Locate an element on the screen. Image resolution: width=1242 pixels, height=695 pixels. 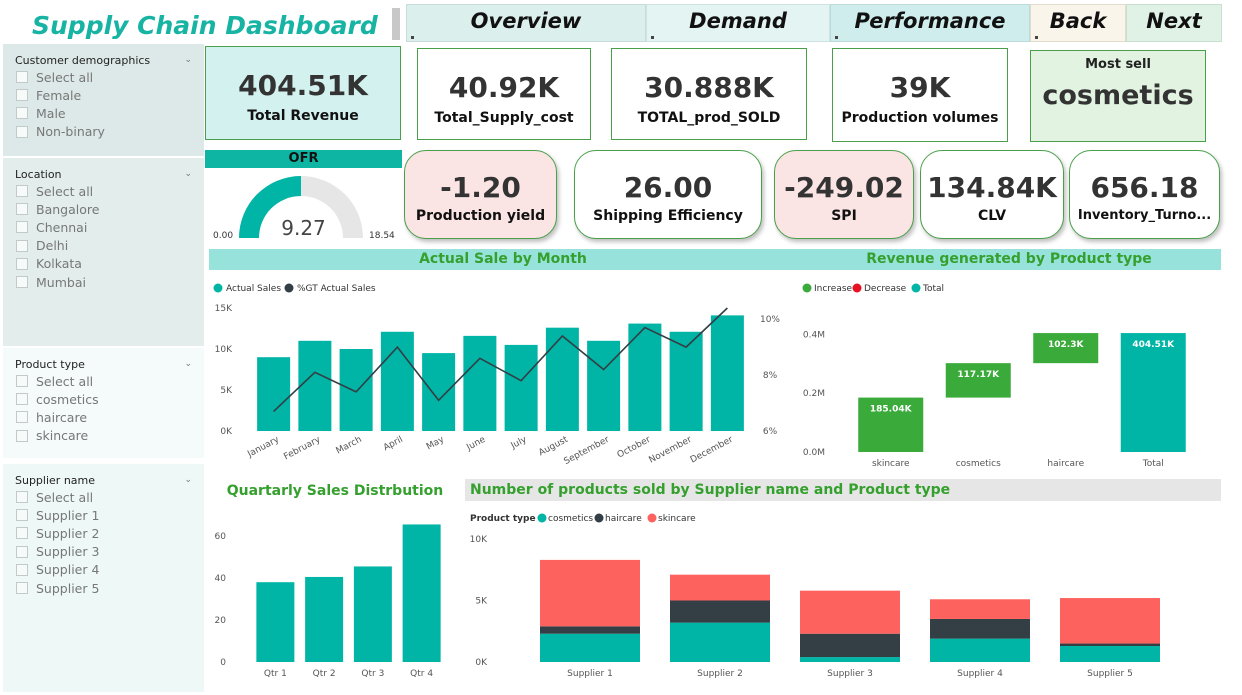
location-option-delhi: Delhi is located at coordinates (104, 246).